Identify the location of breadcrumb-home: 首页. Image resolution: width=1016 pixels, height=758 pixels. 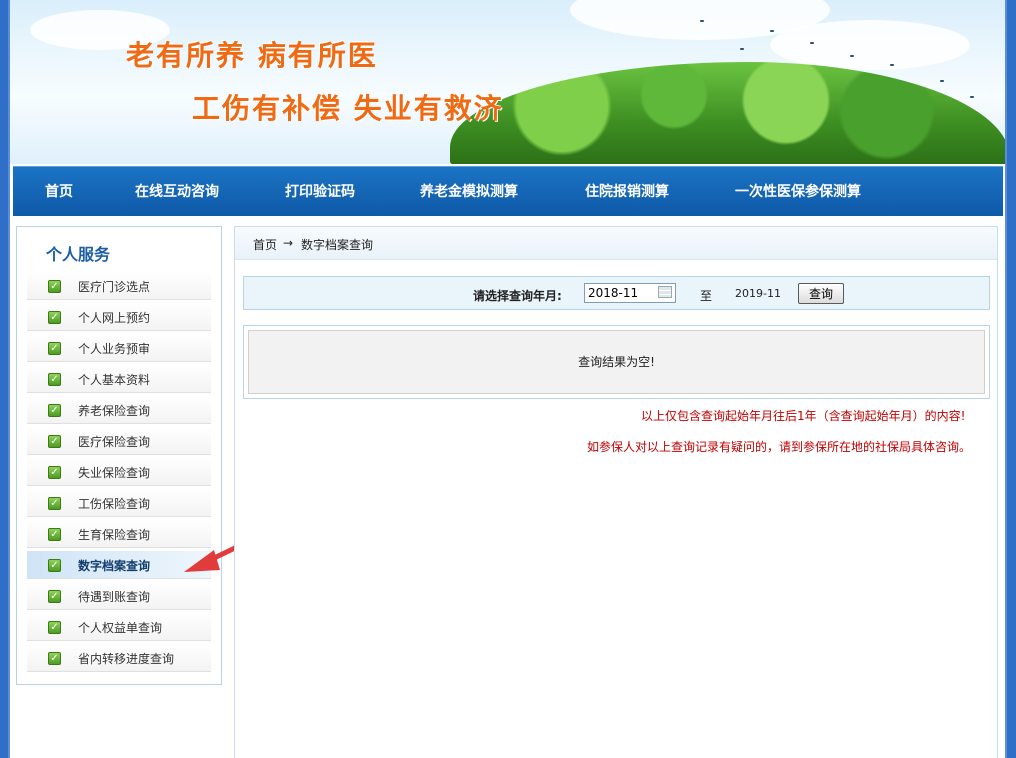
(265, 244).